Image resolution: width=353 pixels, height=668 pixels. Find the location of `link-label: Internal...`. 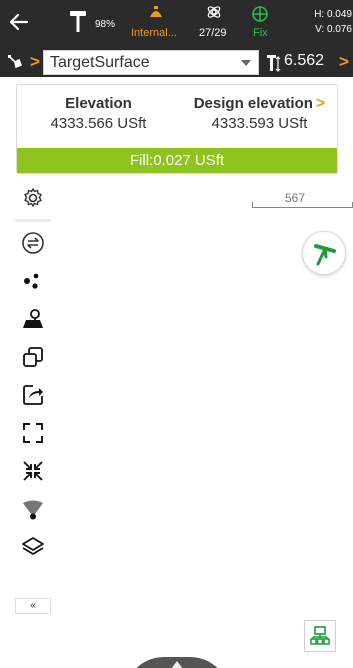

link-label: Internal... is located at coordinates (154, 33).